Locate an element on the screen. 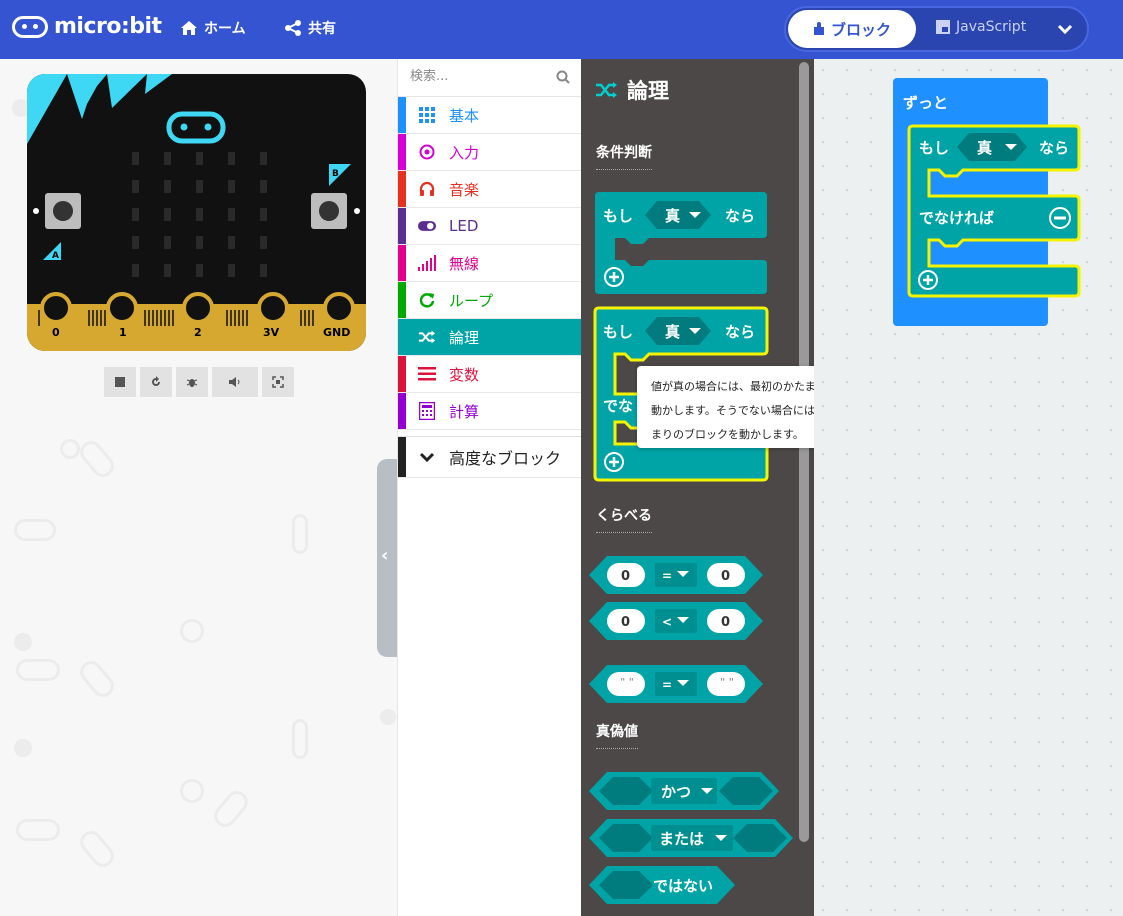 Image resolution: width=1123 pixels, height=916 pixels. bg-pattern-pill is located at coordinates (300, 534).